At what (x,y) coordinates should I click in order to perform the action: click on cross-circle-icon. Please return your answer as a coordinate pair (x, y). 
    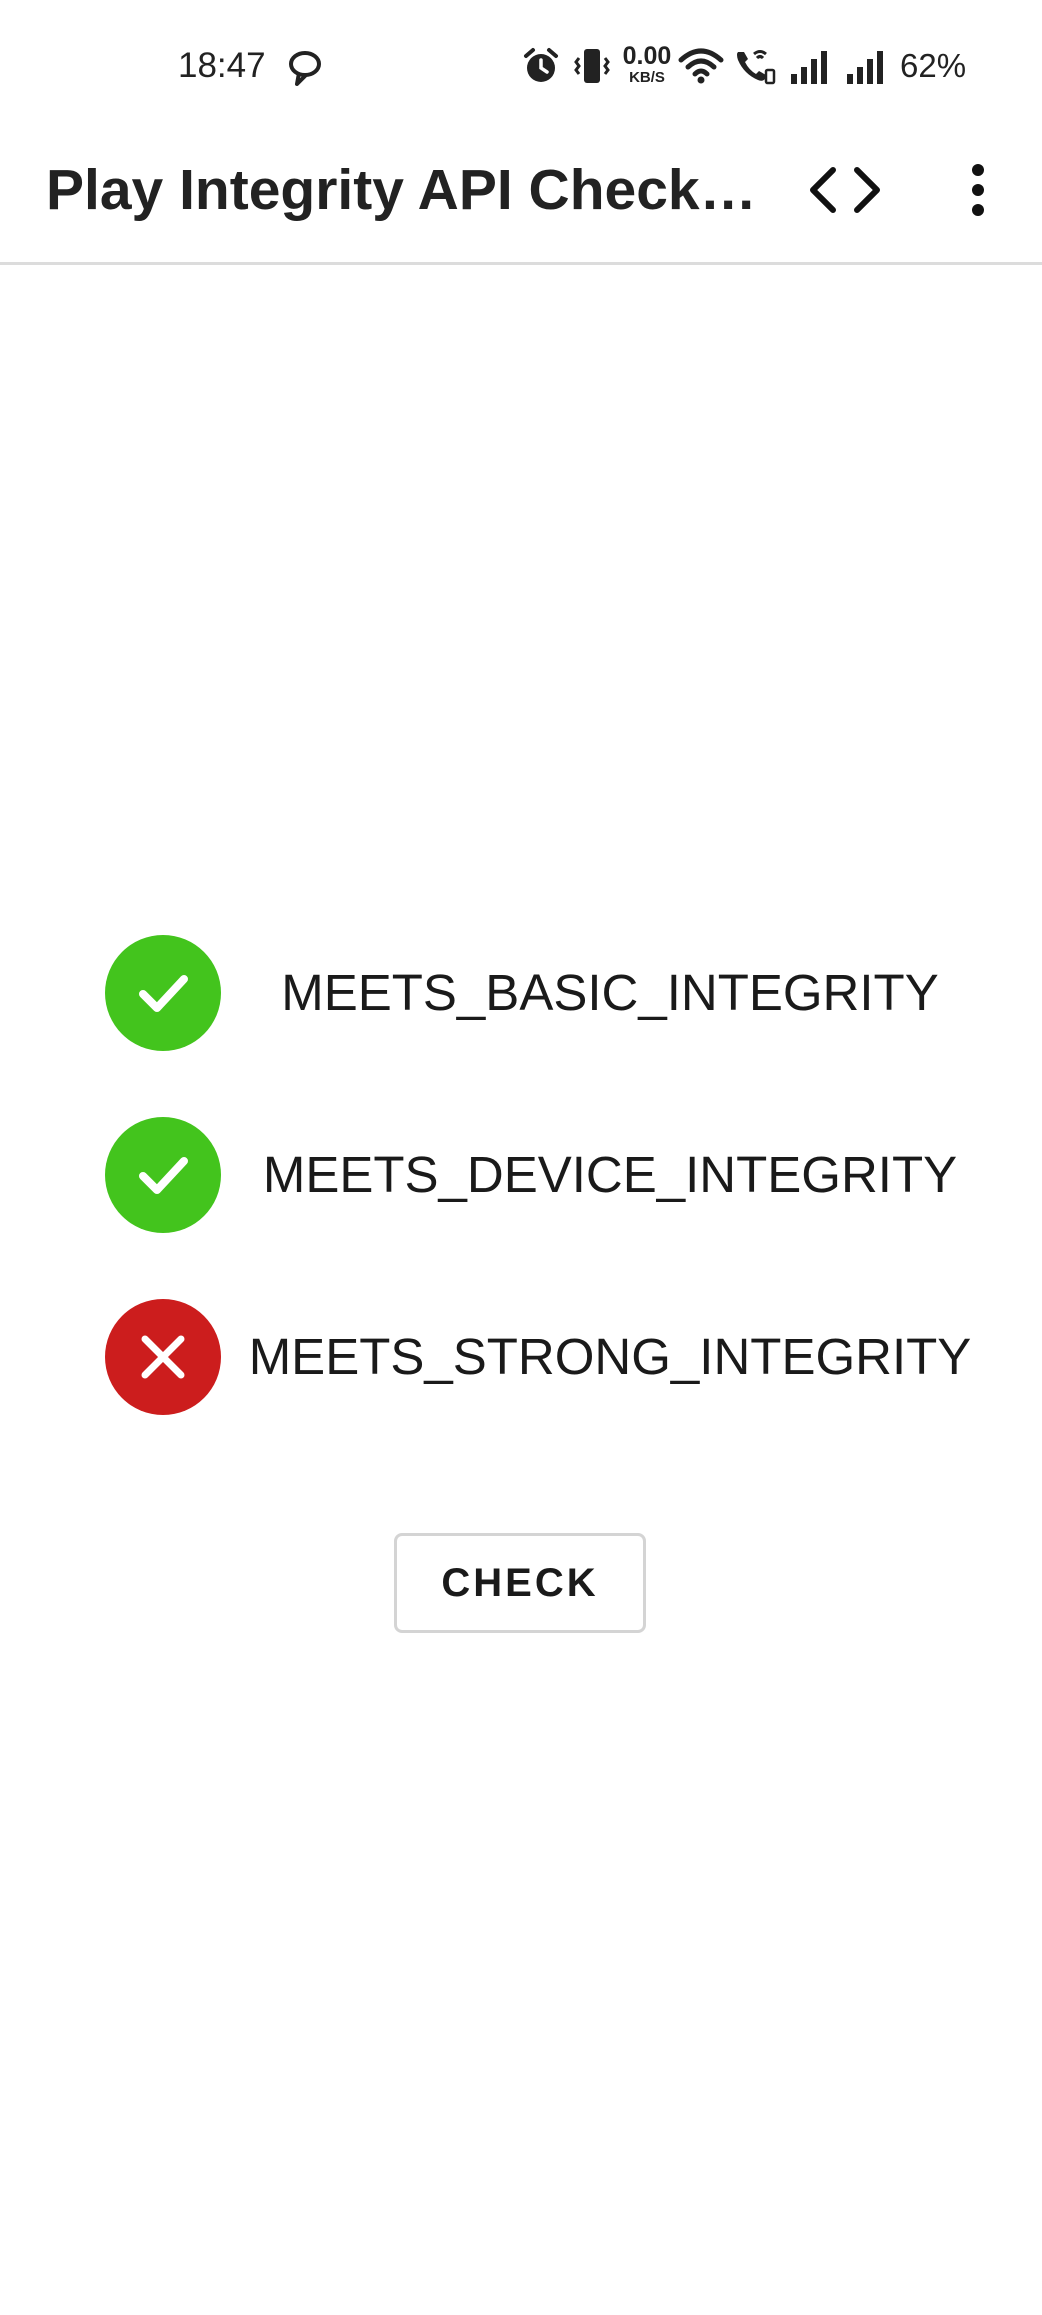
    Looking at the image, I should click on (163, 1357).